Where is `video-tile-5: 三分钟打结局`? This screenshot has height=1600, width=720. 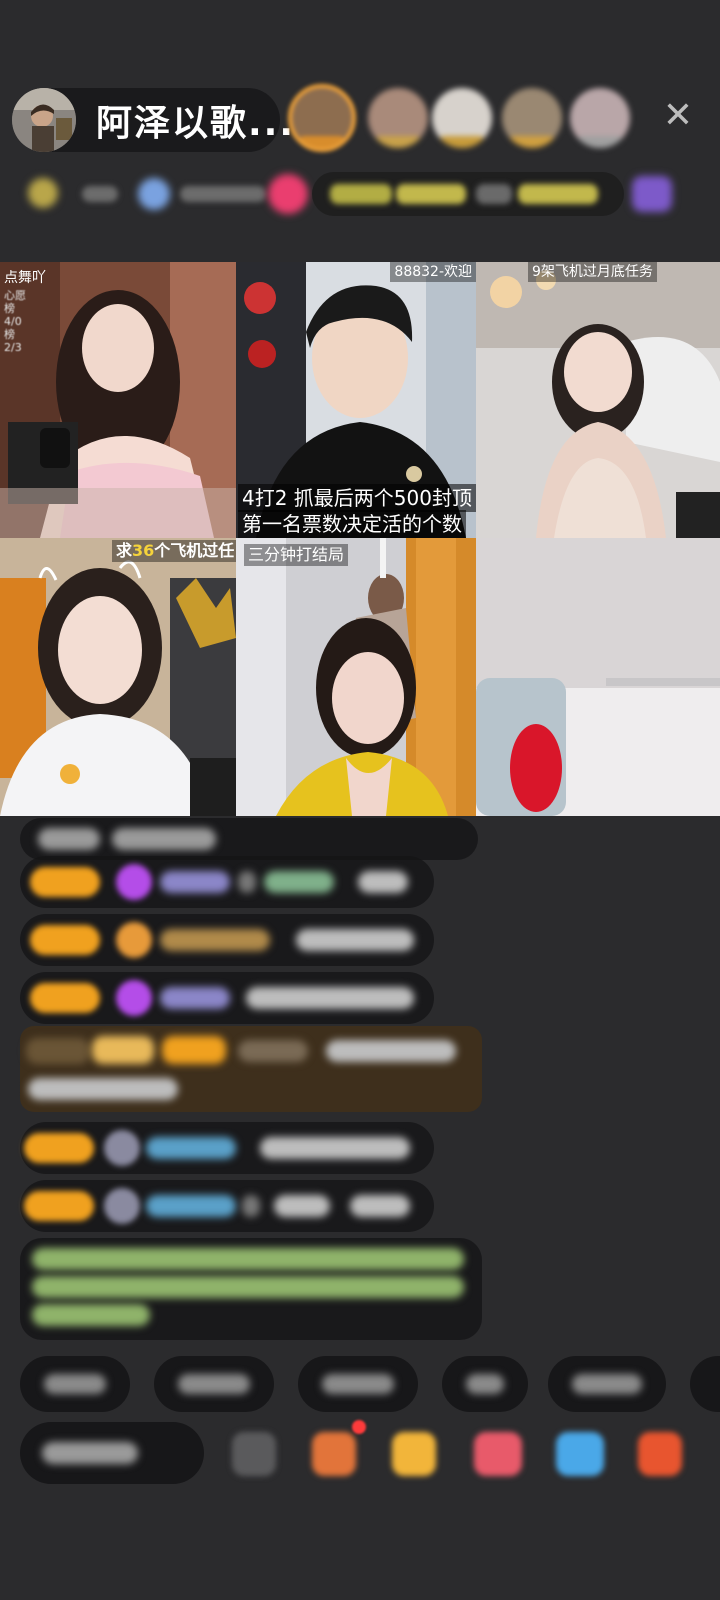
video-tile-5: 三分钟打结局 is located at coordinates (356, 677).